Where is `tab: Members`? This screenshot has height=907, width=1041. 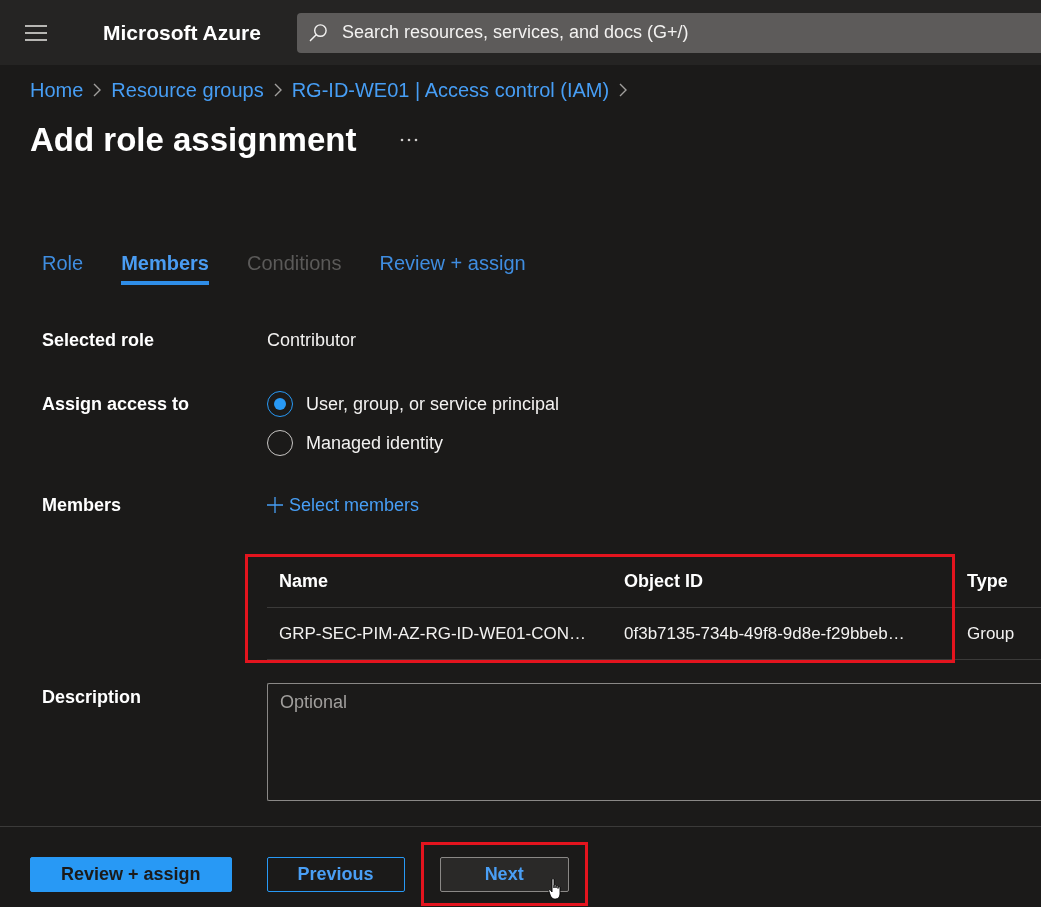
tab: Members is located at coordinates (165, 265).